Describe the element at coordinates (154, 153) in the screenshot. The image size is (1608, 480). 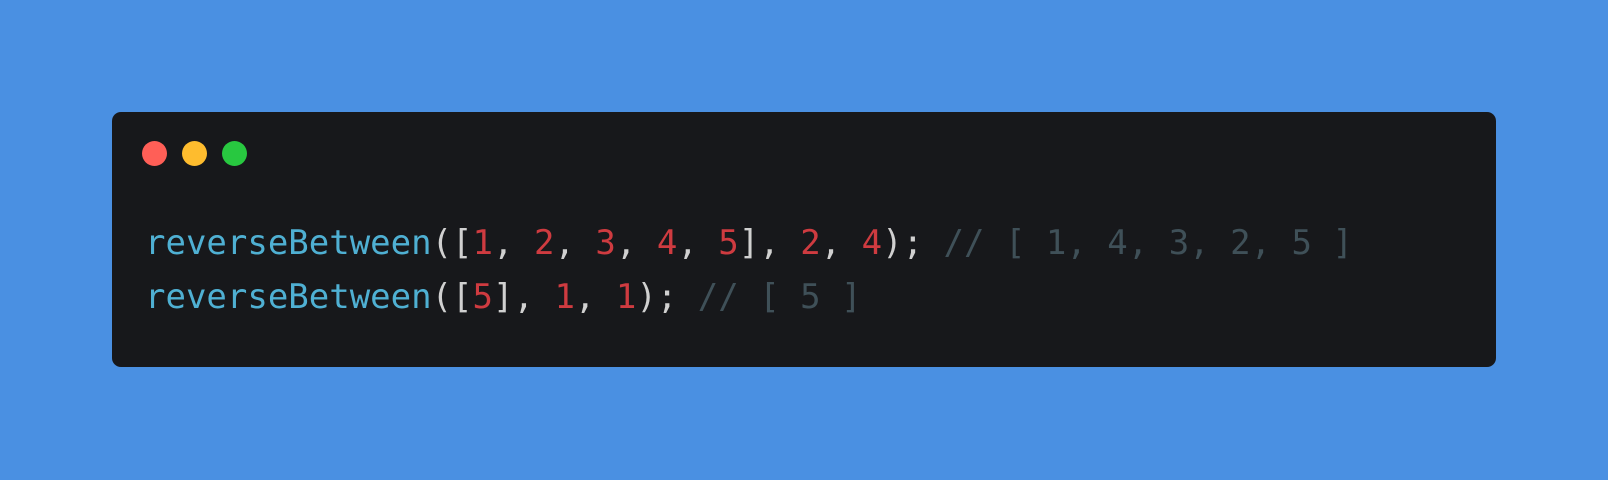
I see `close-dot-icon` at that location.